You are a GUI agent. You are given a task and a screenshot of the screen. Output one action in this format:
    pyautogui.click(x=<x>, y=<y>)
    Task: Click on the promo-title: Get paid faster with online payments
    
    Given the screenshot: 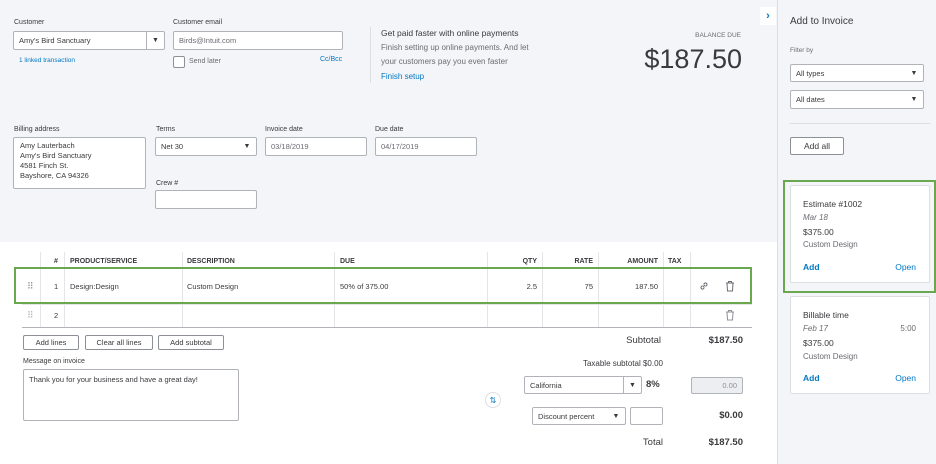 What is the action you would take?
    pyautogui.click(x=450, y=33)
    